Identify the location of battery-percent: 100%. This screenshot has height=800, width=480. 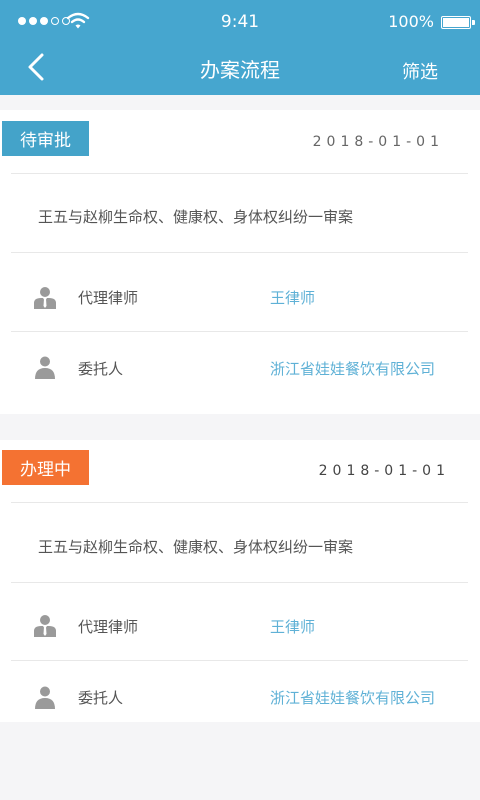
(411, 21).